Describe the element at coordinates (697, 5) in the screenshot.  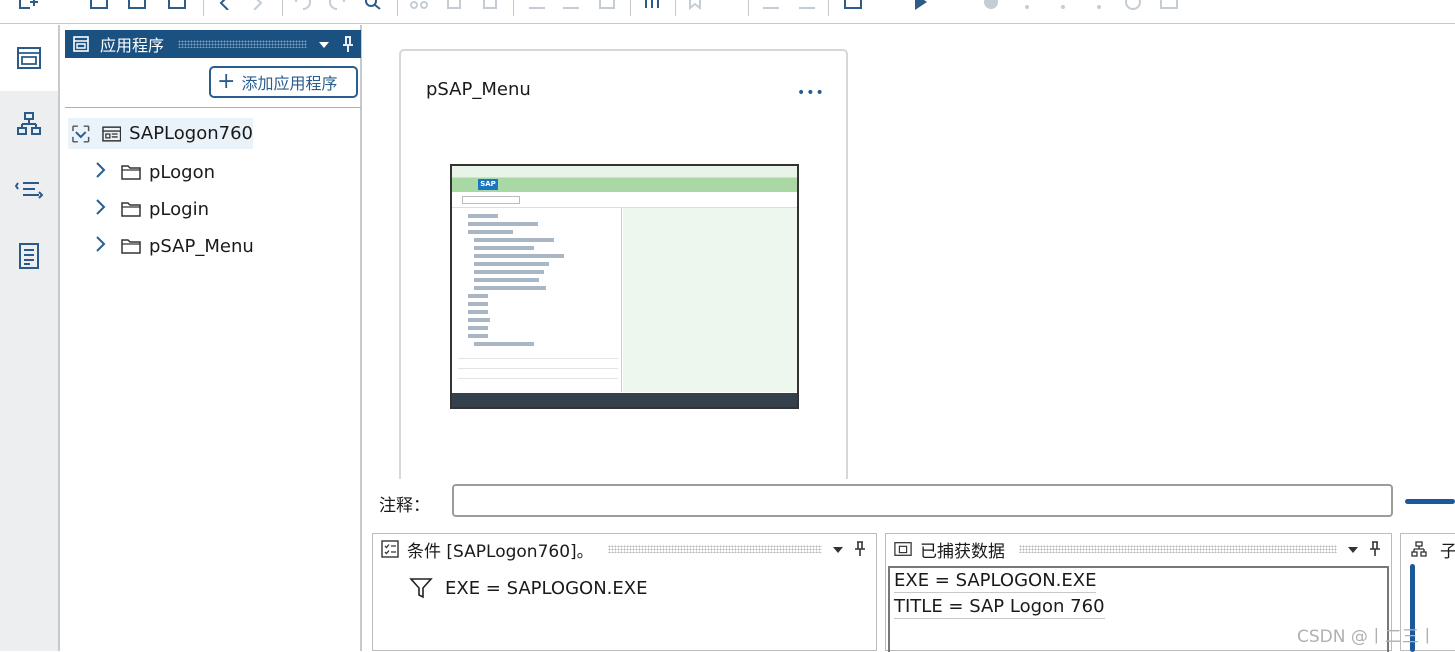
I see `bookmark-icon` at that location.